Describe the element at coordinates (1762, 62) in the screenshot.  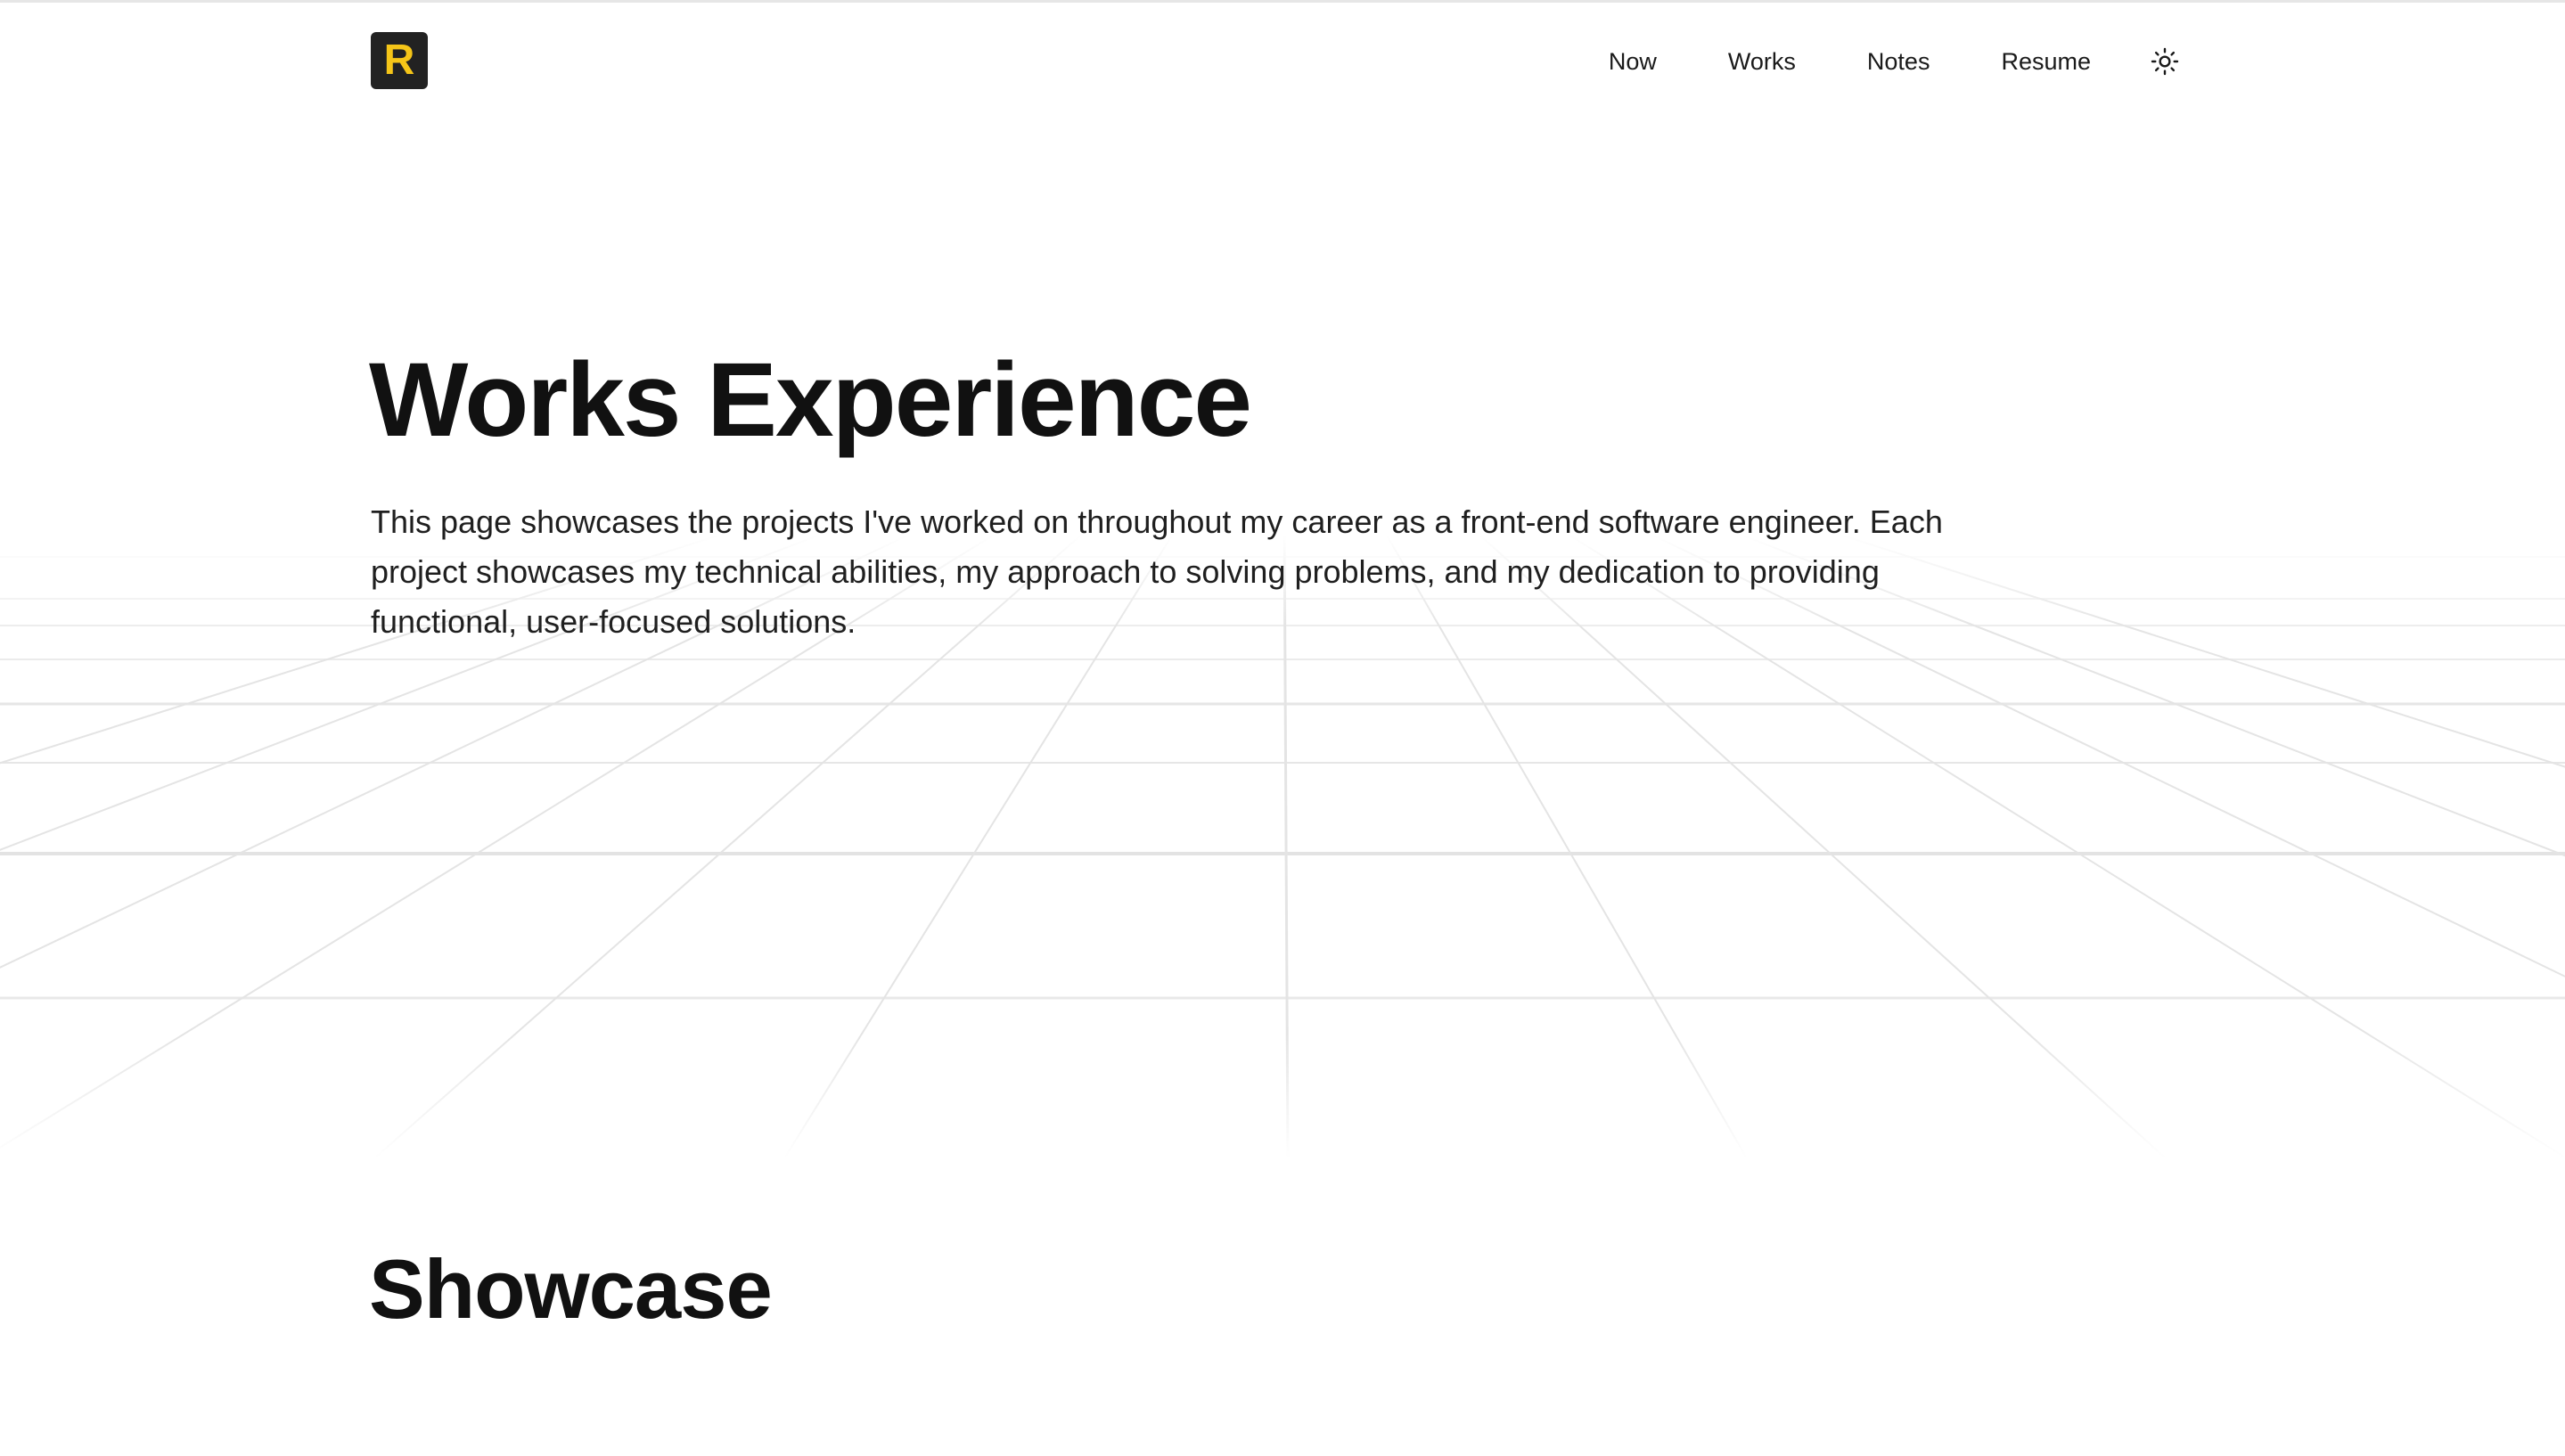
I see `nav-link-works: Works` at that location.